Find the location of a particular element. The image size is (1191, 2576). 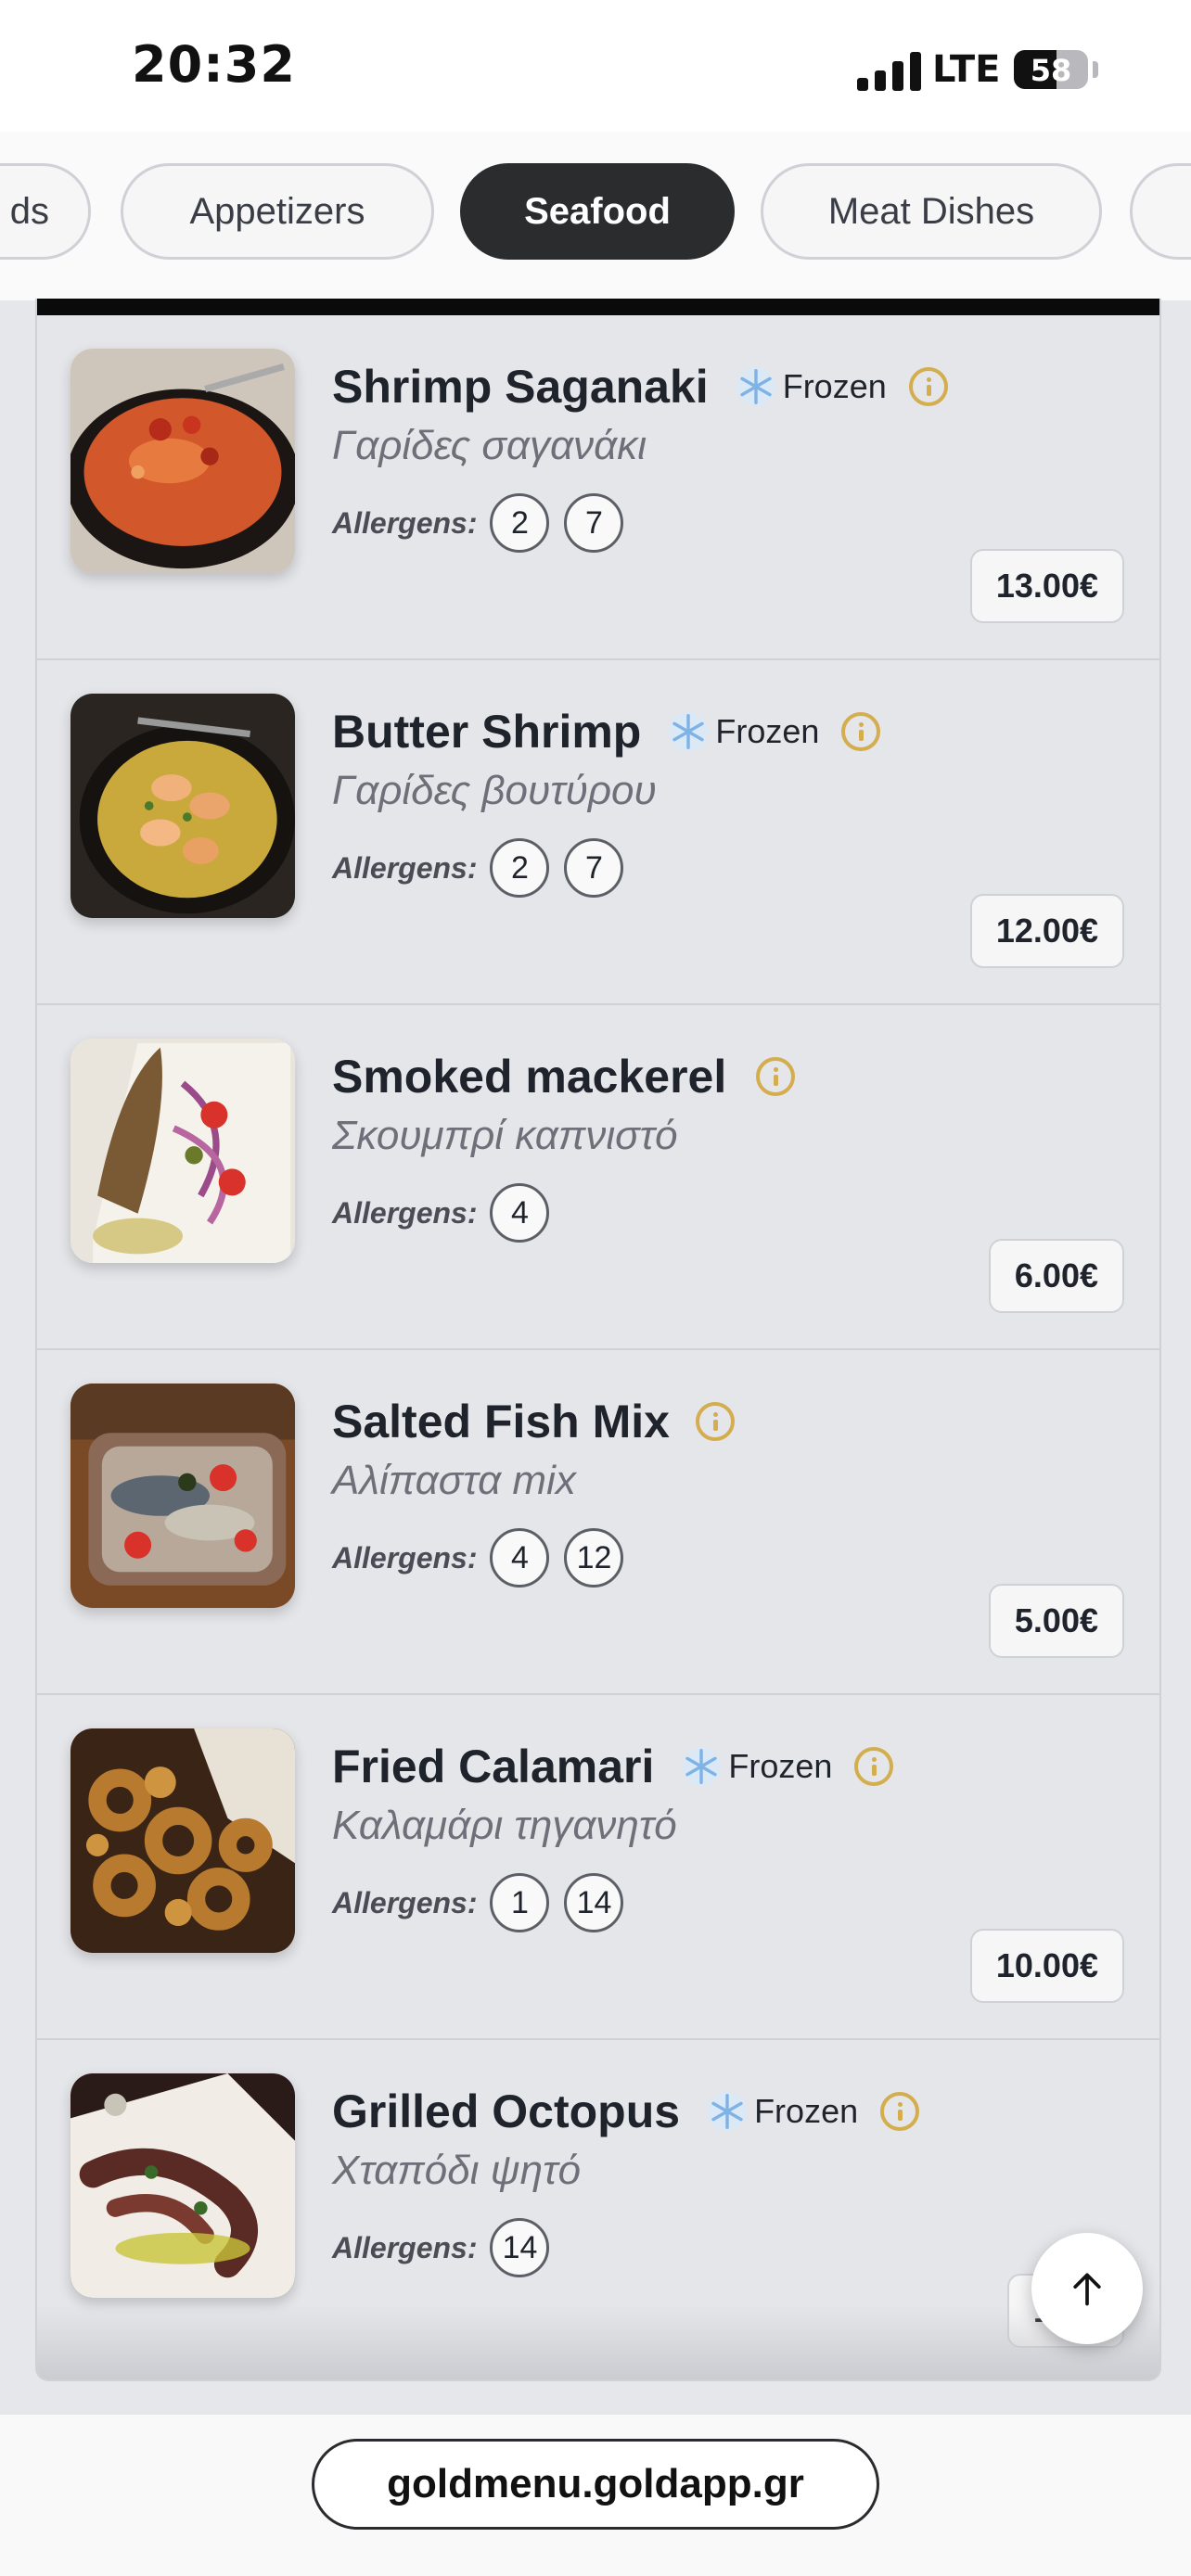

item-price: 13.00€ is located at coordinates (1047, 586).